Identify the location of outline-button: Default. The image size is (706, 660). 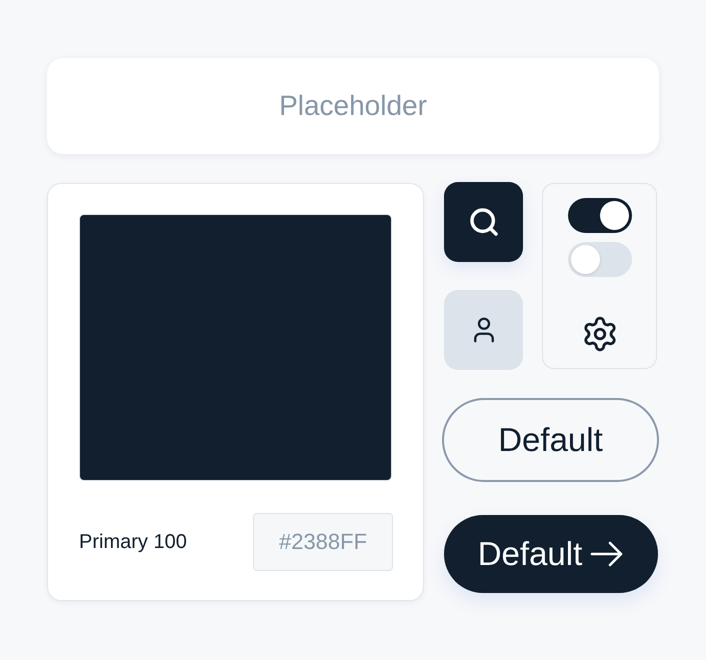
(550, 440).